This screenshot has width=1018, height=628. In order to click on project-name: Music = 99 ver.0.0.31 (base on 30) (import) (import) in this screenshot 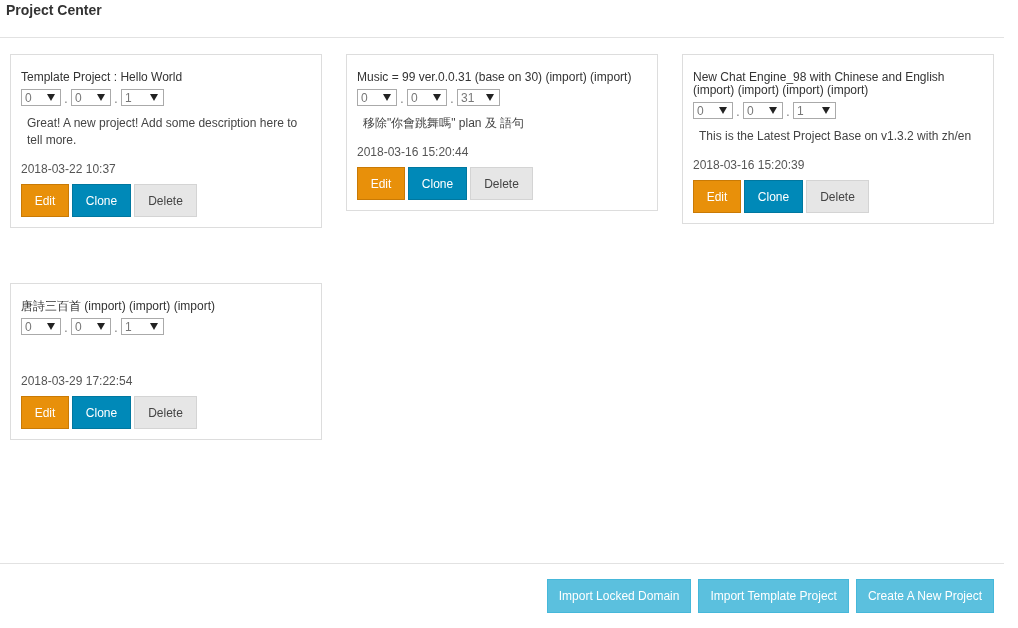, I will do `click(495, 77)`.